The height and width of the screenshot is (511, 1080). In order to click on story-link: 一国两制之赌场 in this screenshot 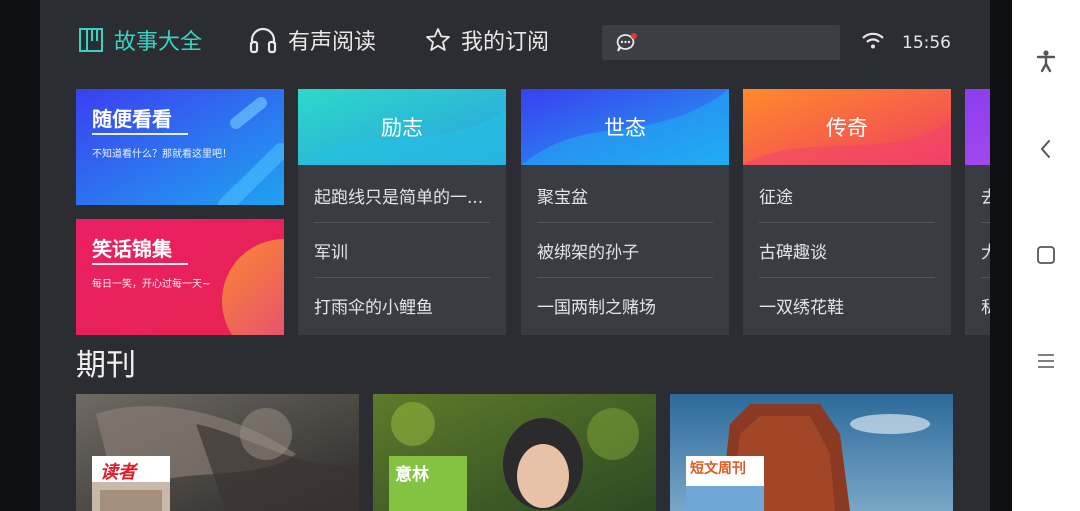, I will do `click(625, 305)`.